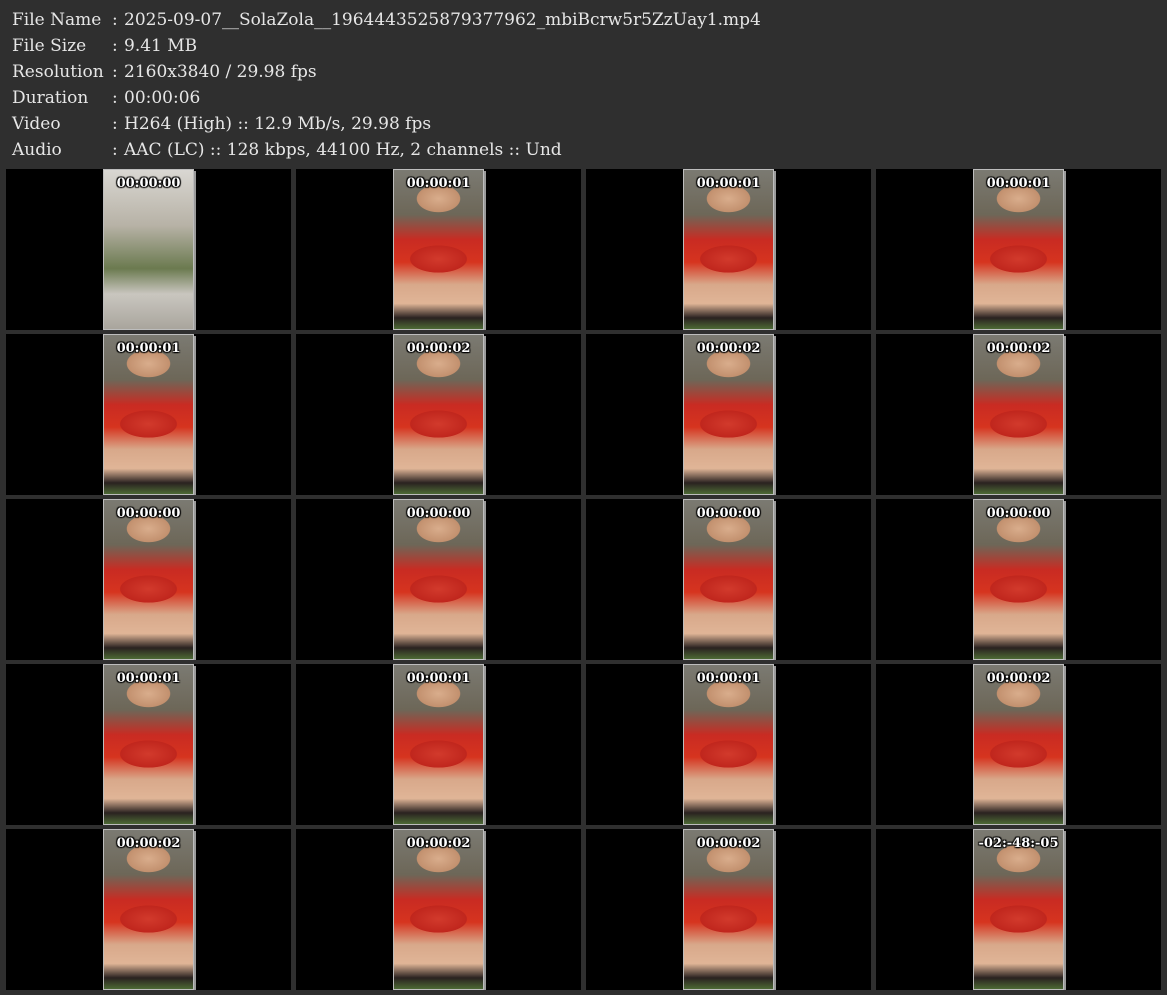 Image resolution: width=1167 pixels, height=995 pixels. I want to click on thumbnail-cell: -02:-48:-05, so click(1018, 909).